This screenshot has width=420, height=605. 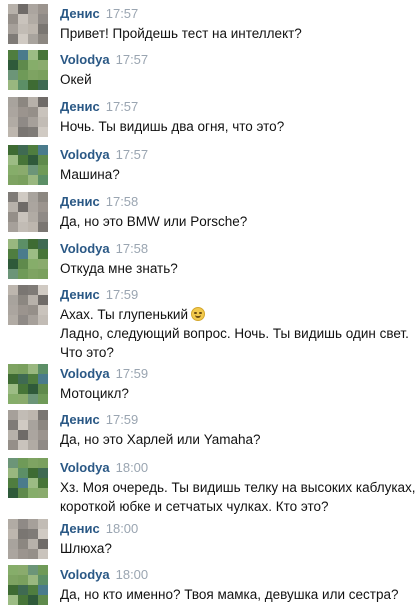 I want to click on message-text: Привет! Пройдешь тест на интеллект?, so click(x=235, y=33).